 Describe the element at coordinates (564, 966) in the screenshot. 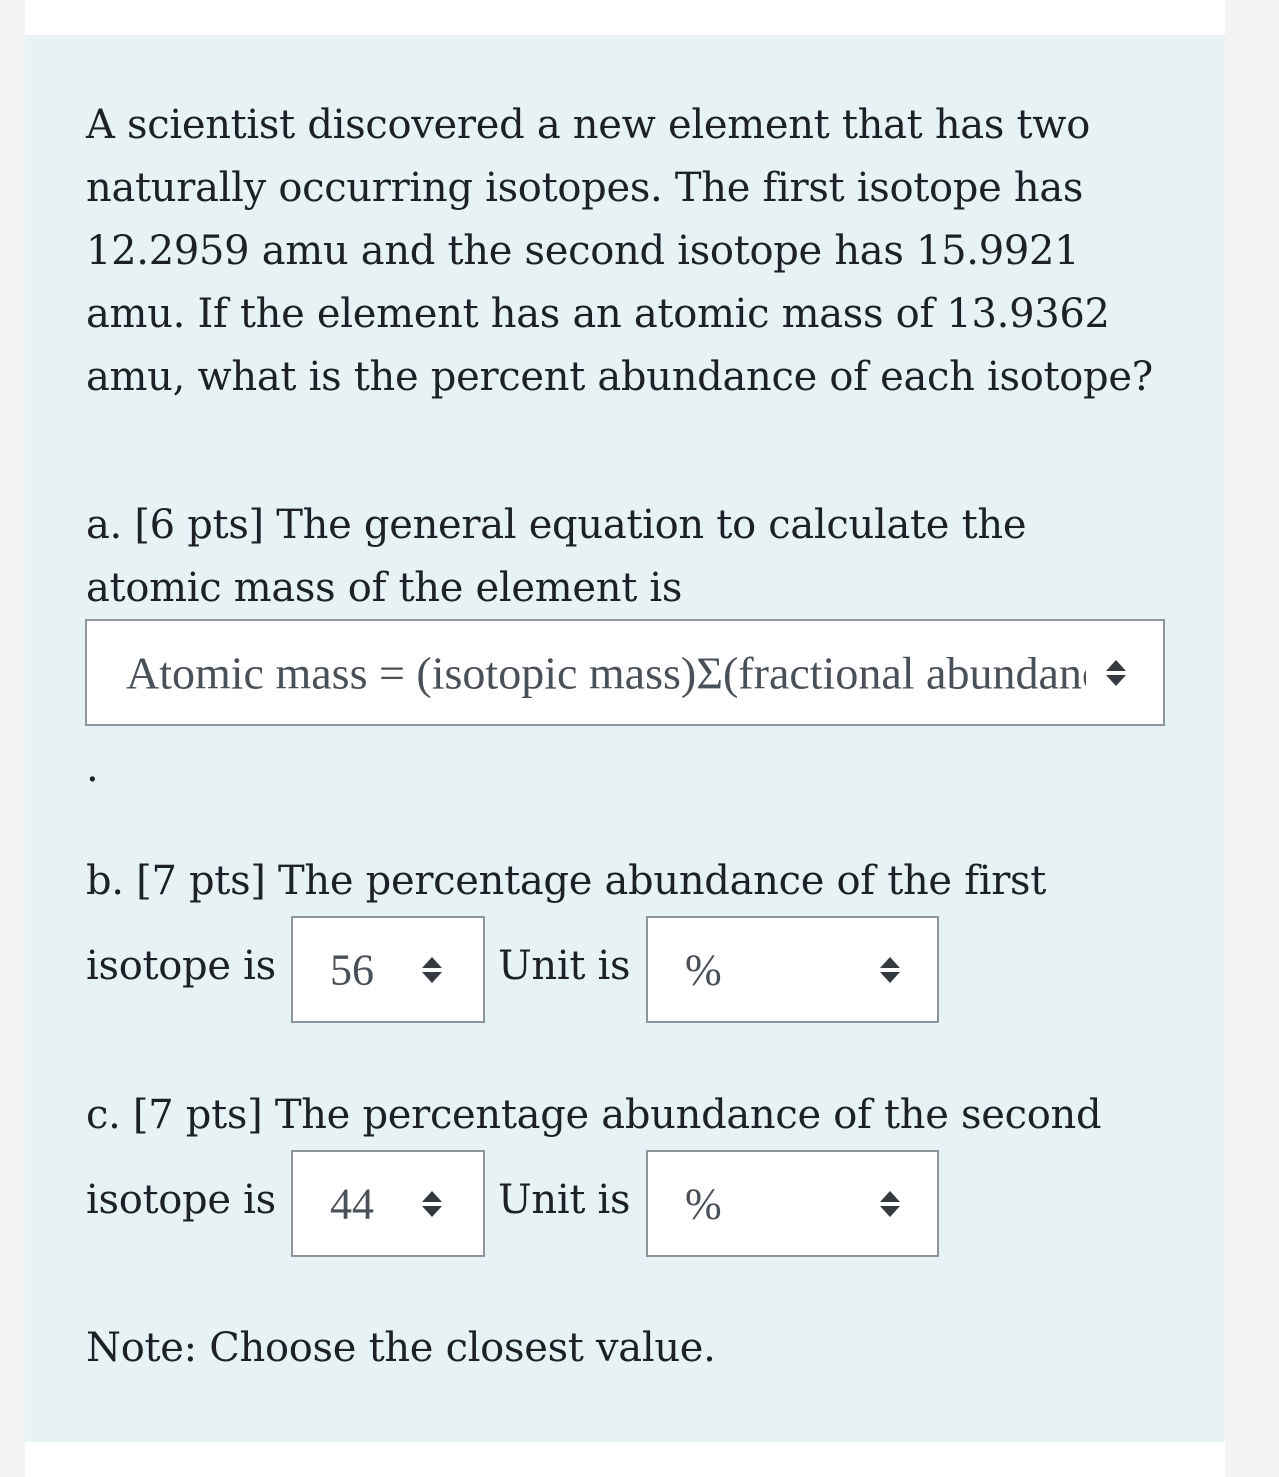

I see `part-b-unit-label: Unit is` at that location.